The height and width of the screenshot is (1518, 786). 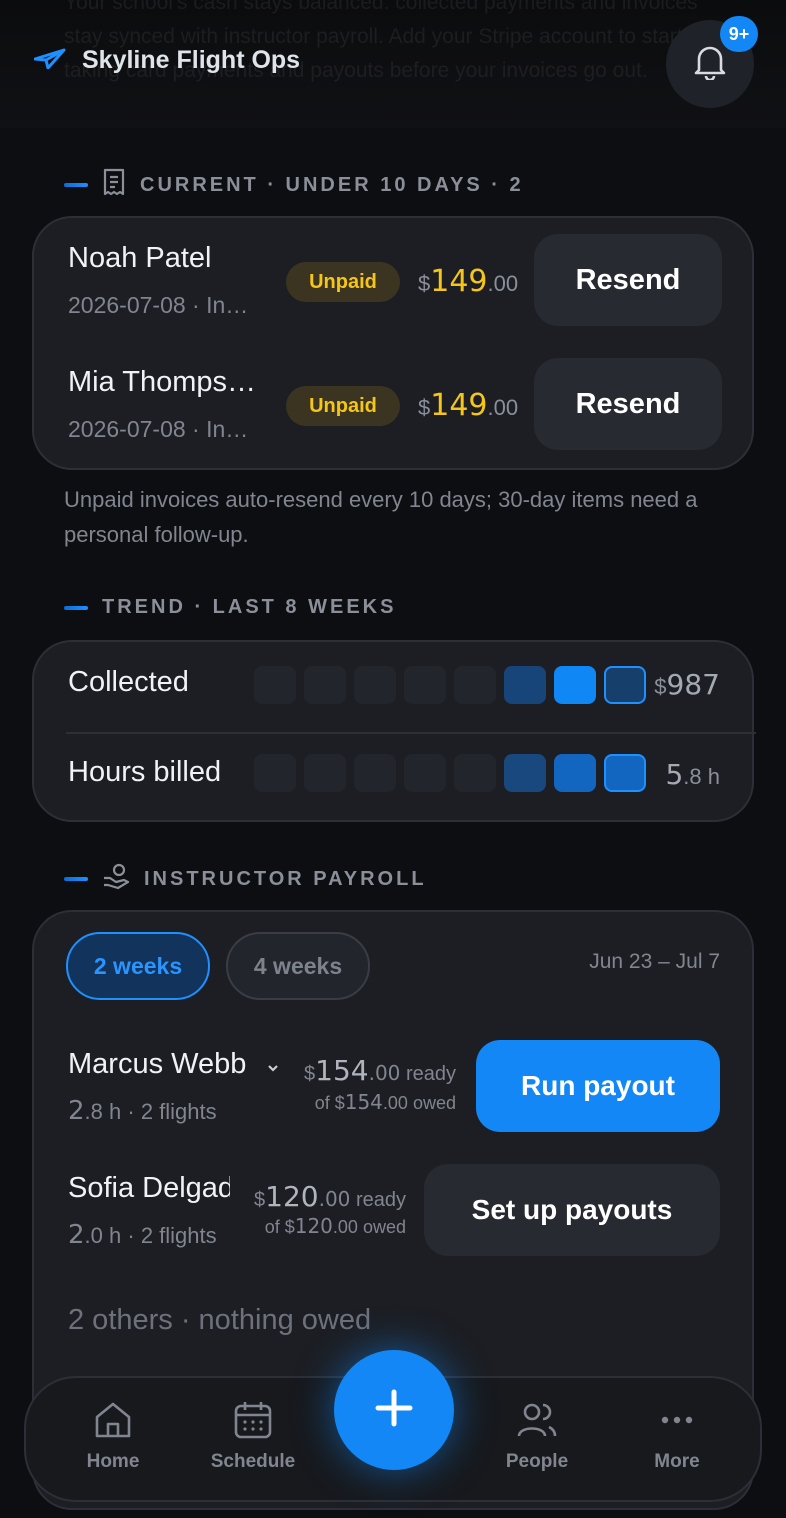 I want to click on nav-schedule: Schedule, so click(x=253, y=1436).